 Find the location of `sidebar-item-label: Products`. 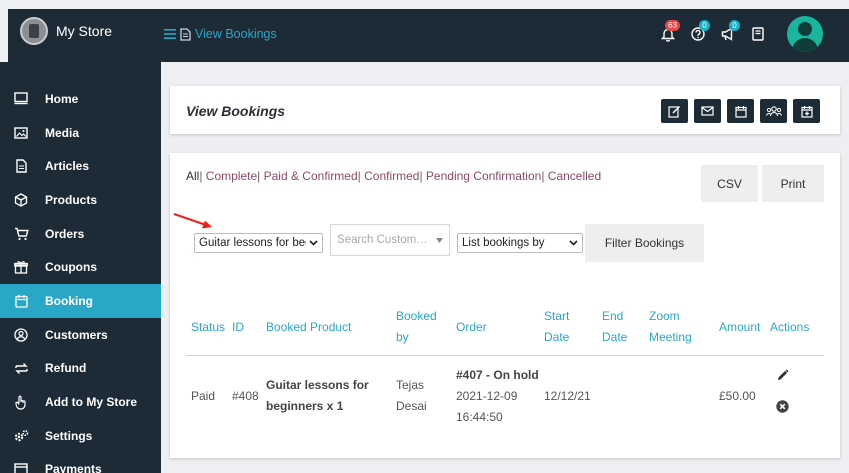

sidebar-item-label: Products is located at coordinates (71, 199).